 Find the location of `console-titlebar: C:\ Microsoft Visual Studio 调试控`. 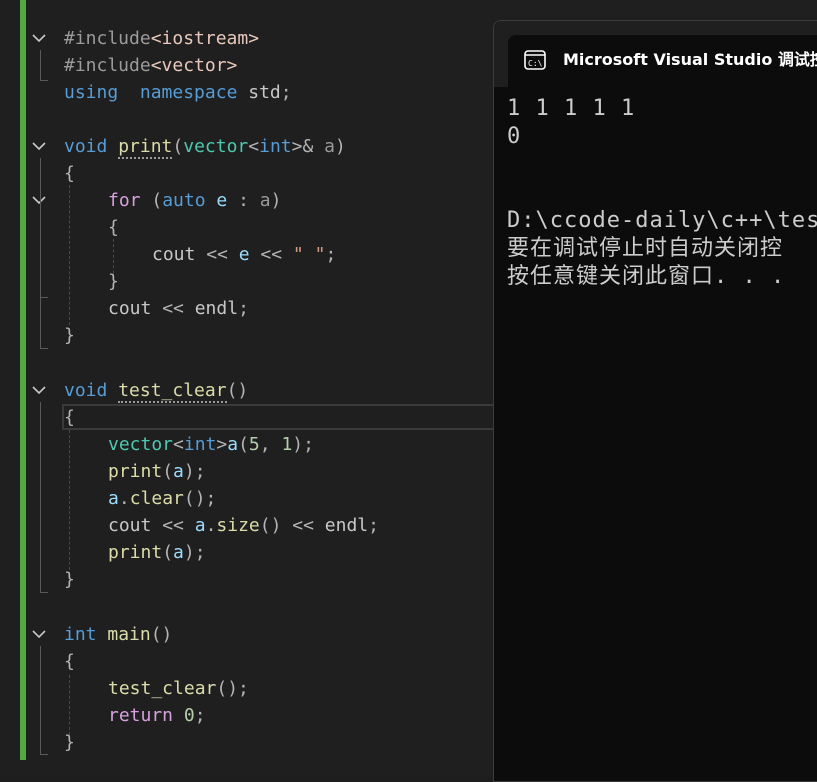

console-titlebar: C:\ Microsoft Visual Studio 调试控 is located at coordinates (655, 54).